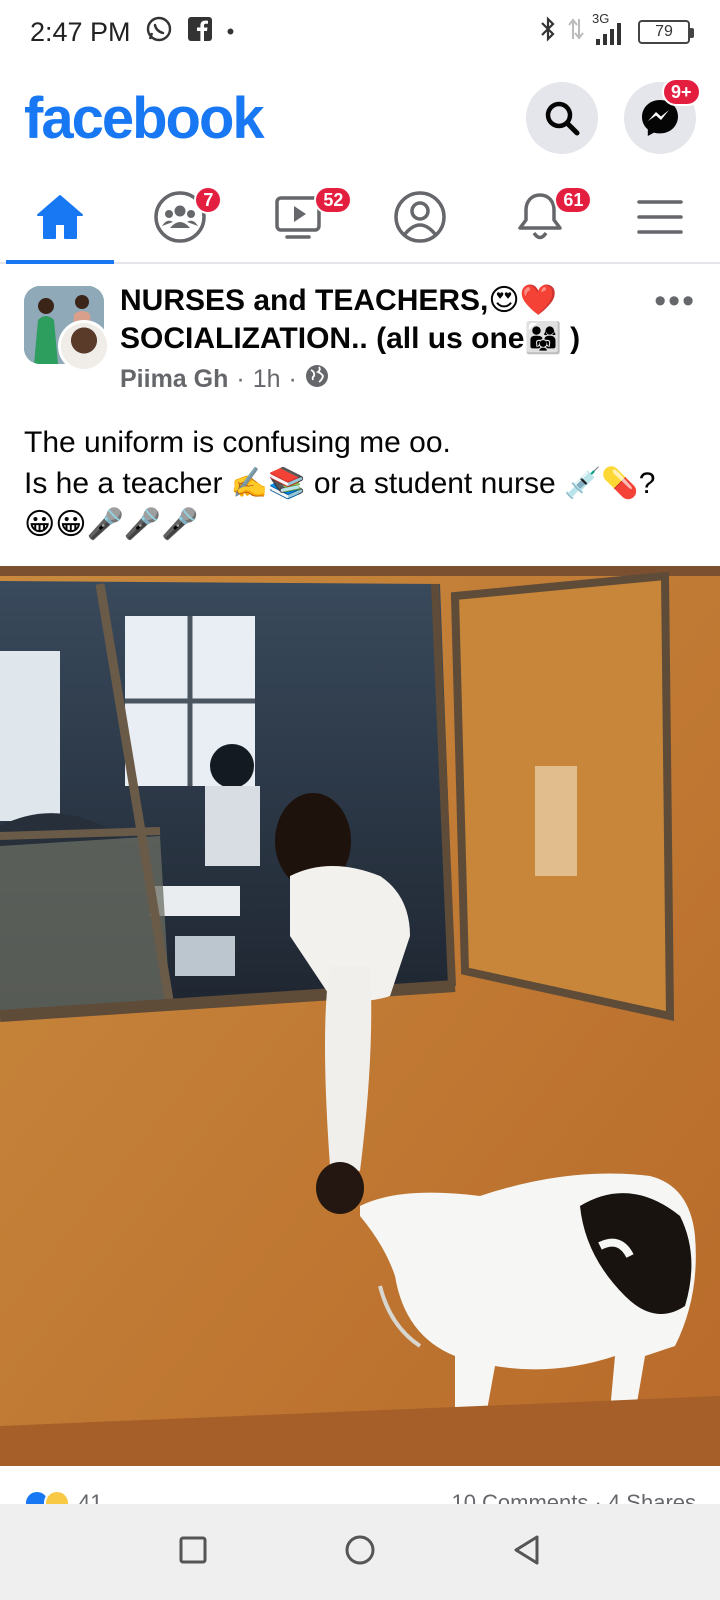  I want to click on app-header: facebook 9+, so click(360, 118).